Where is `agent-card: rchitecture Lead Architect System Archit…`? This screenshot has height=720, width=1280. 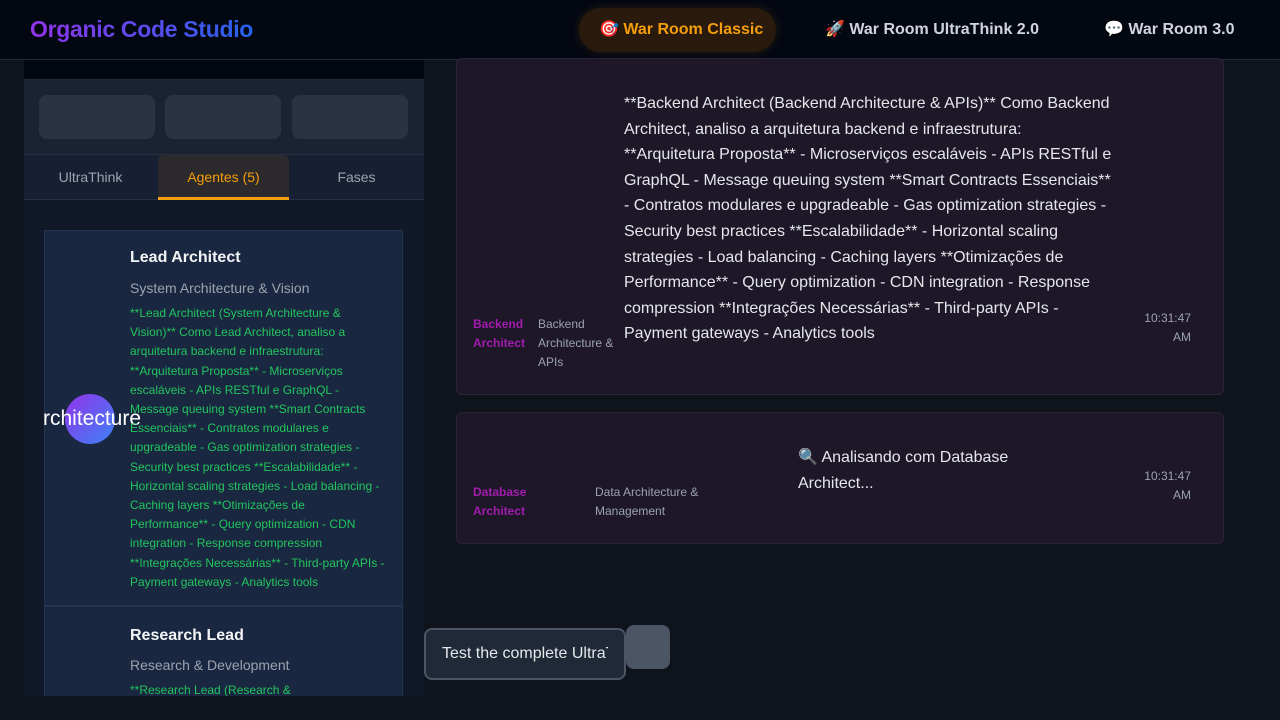
agent-card: rchitecture Lead Architect System Archit… is located at coordinates (223, 418).